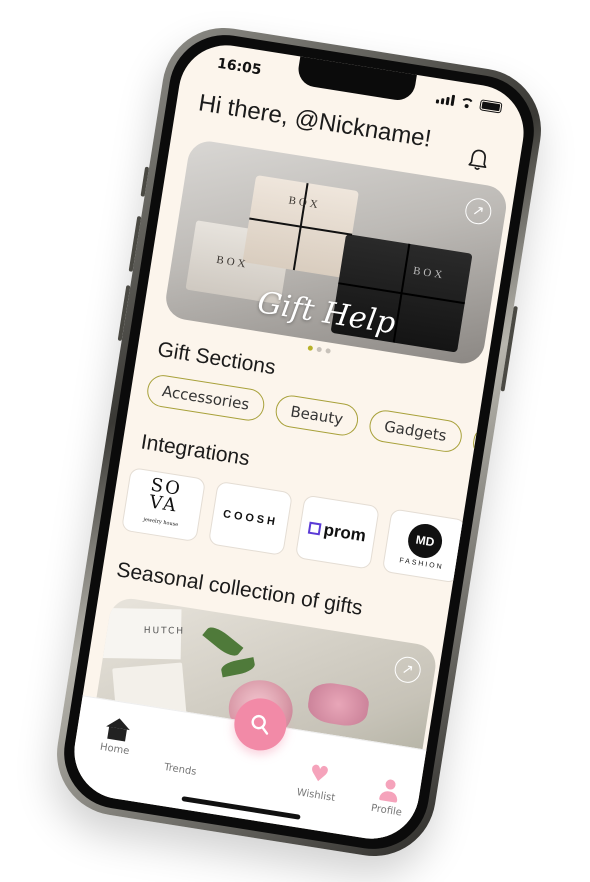 This screenshot has width=590, height=882. I want to click on tab-home: Home, so click(116, 737).